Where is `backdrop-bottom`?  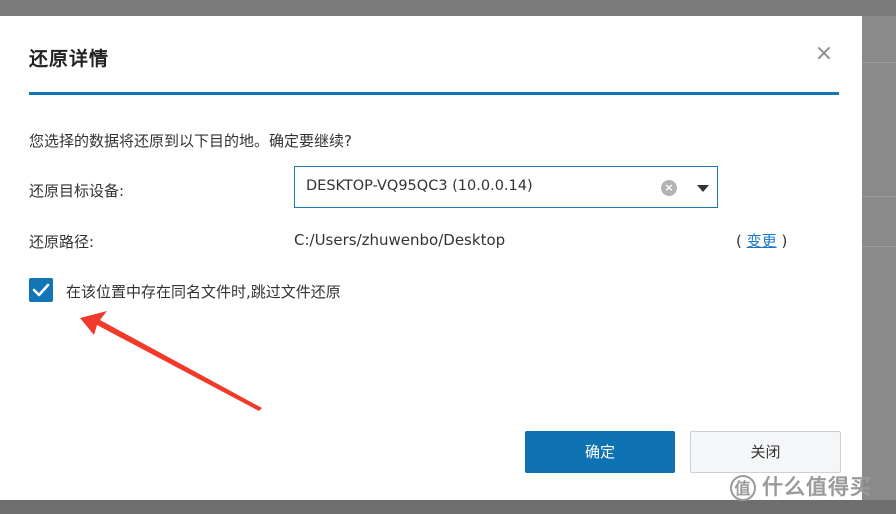
backdrop-bottom is located at coordinates (448, 507).